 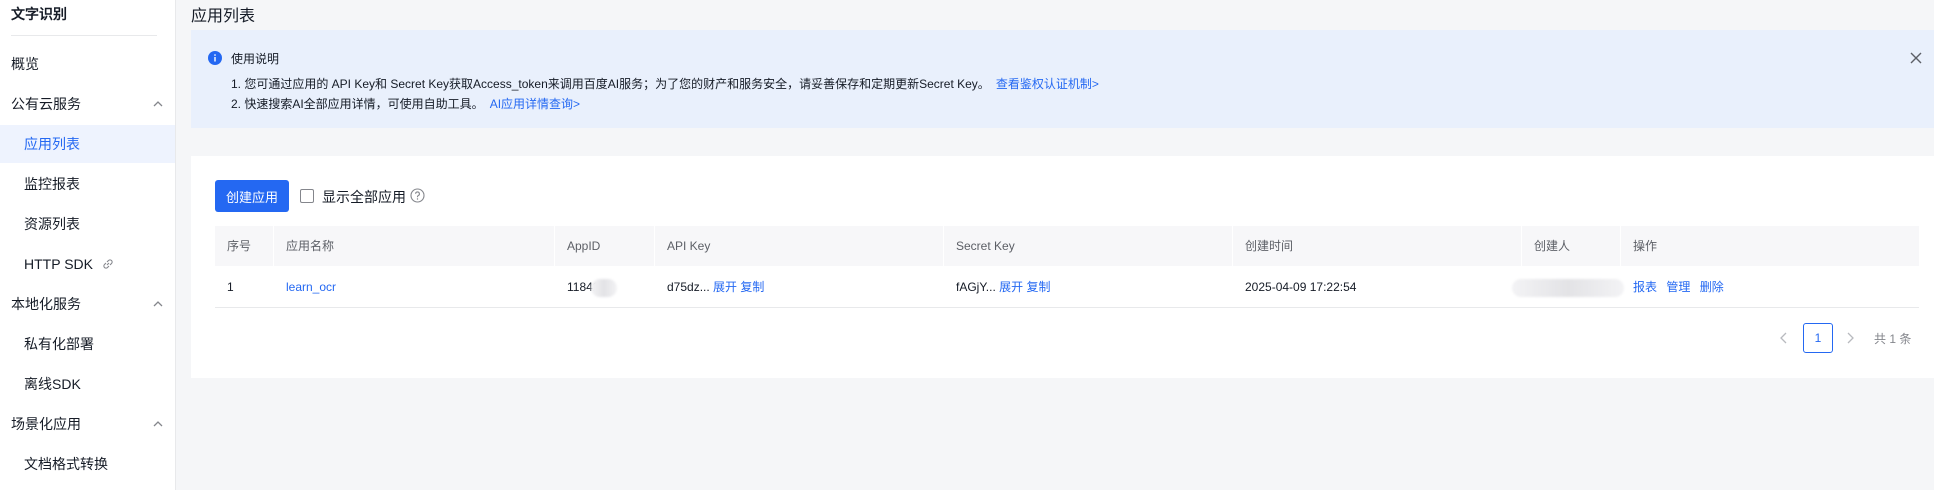 What do you see at coordinates (87, 424) in the screenshot?
I see `sidebar-group-scenario-app: 场景化应用` at bounding box center [87, 424].